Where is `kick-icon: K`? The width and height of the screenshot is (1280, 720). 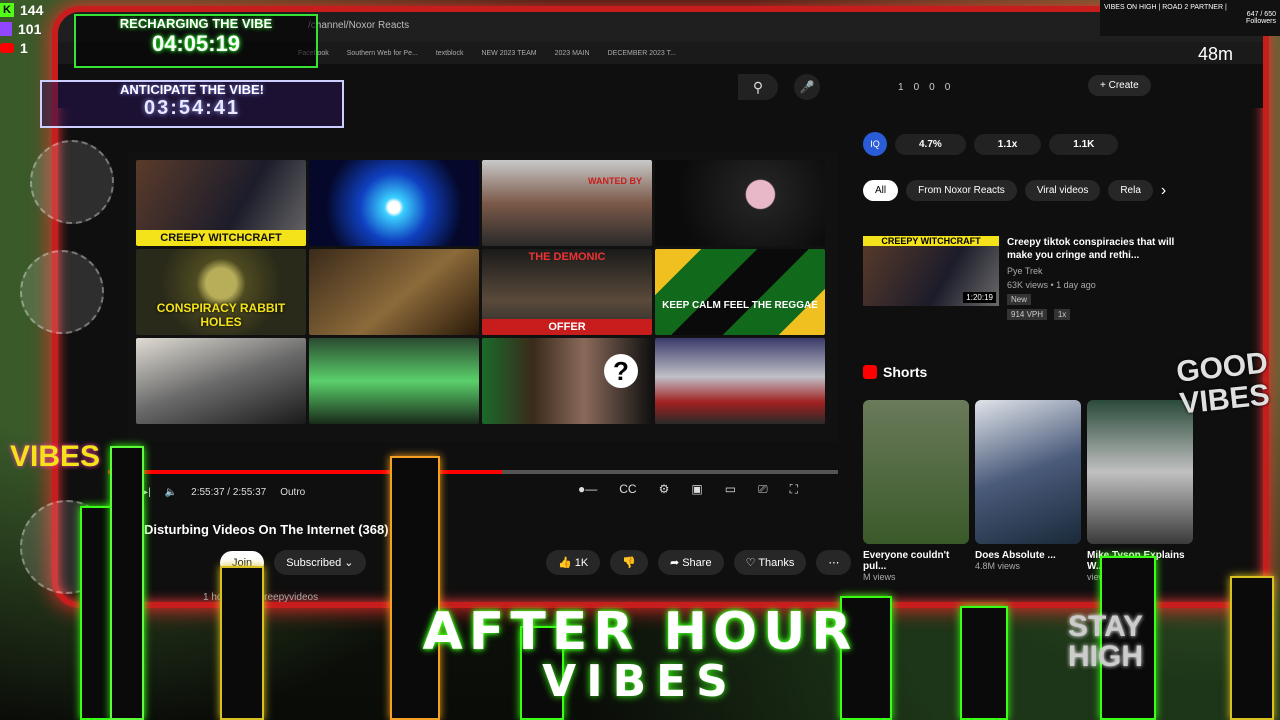 kick-icon: K is located at coordinates (7, 9).